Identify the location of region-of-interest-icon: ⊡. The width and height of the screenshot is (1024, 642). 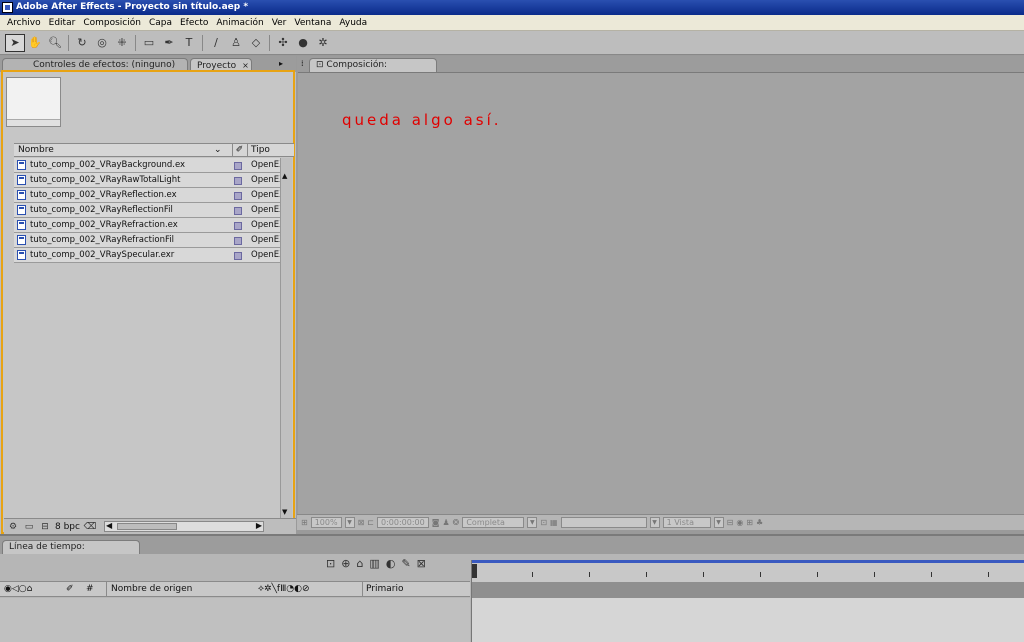
(543, 522).